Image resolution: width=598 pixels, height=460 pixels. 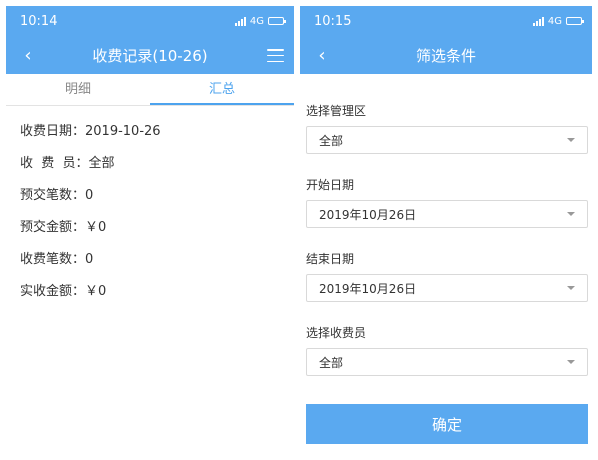 I want to click on page-title: 收费记录(10-26), so click(x=150, y=55).